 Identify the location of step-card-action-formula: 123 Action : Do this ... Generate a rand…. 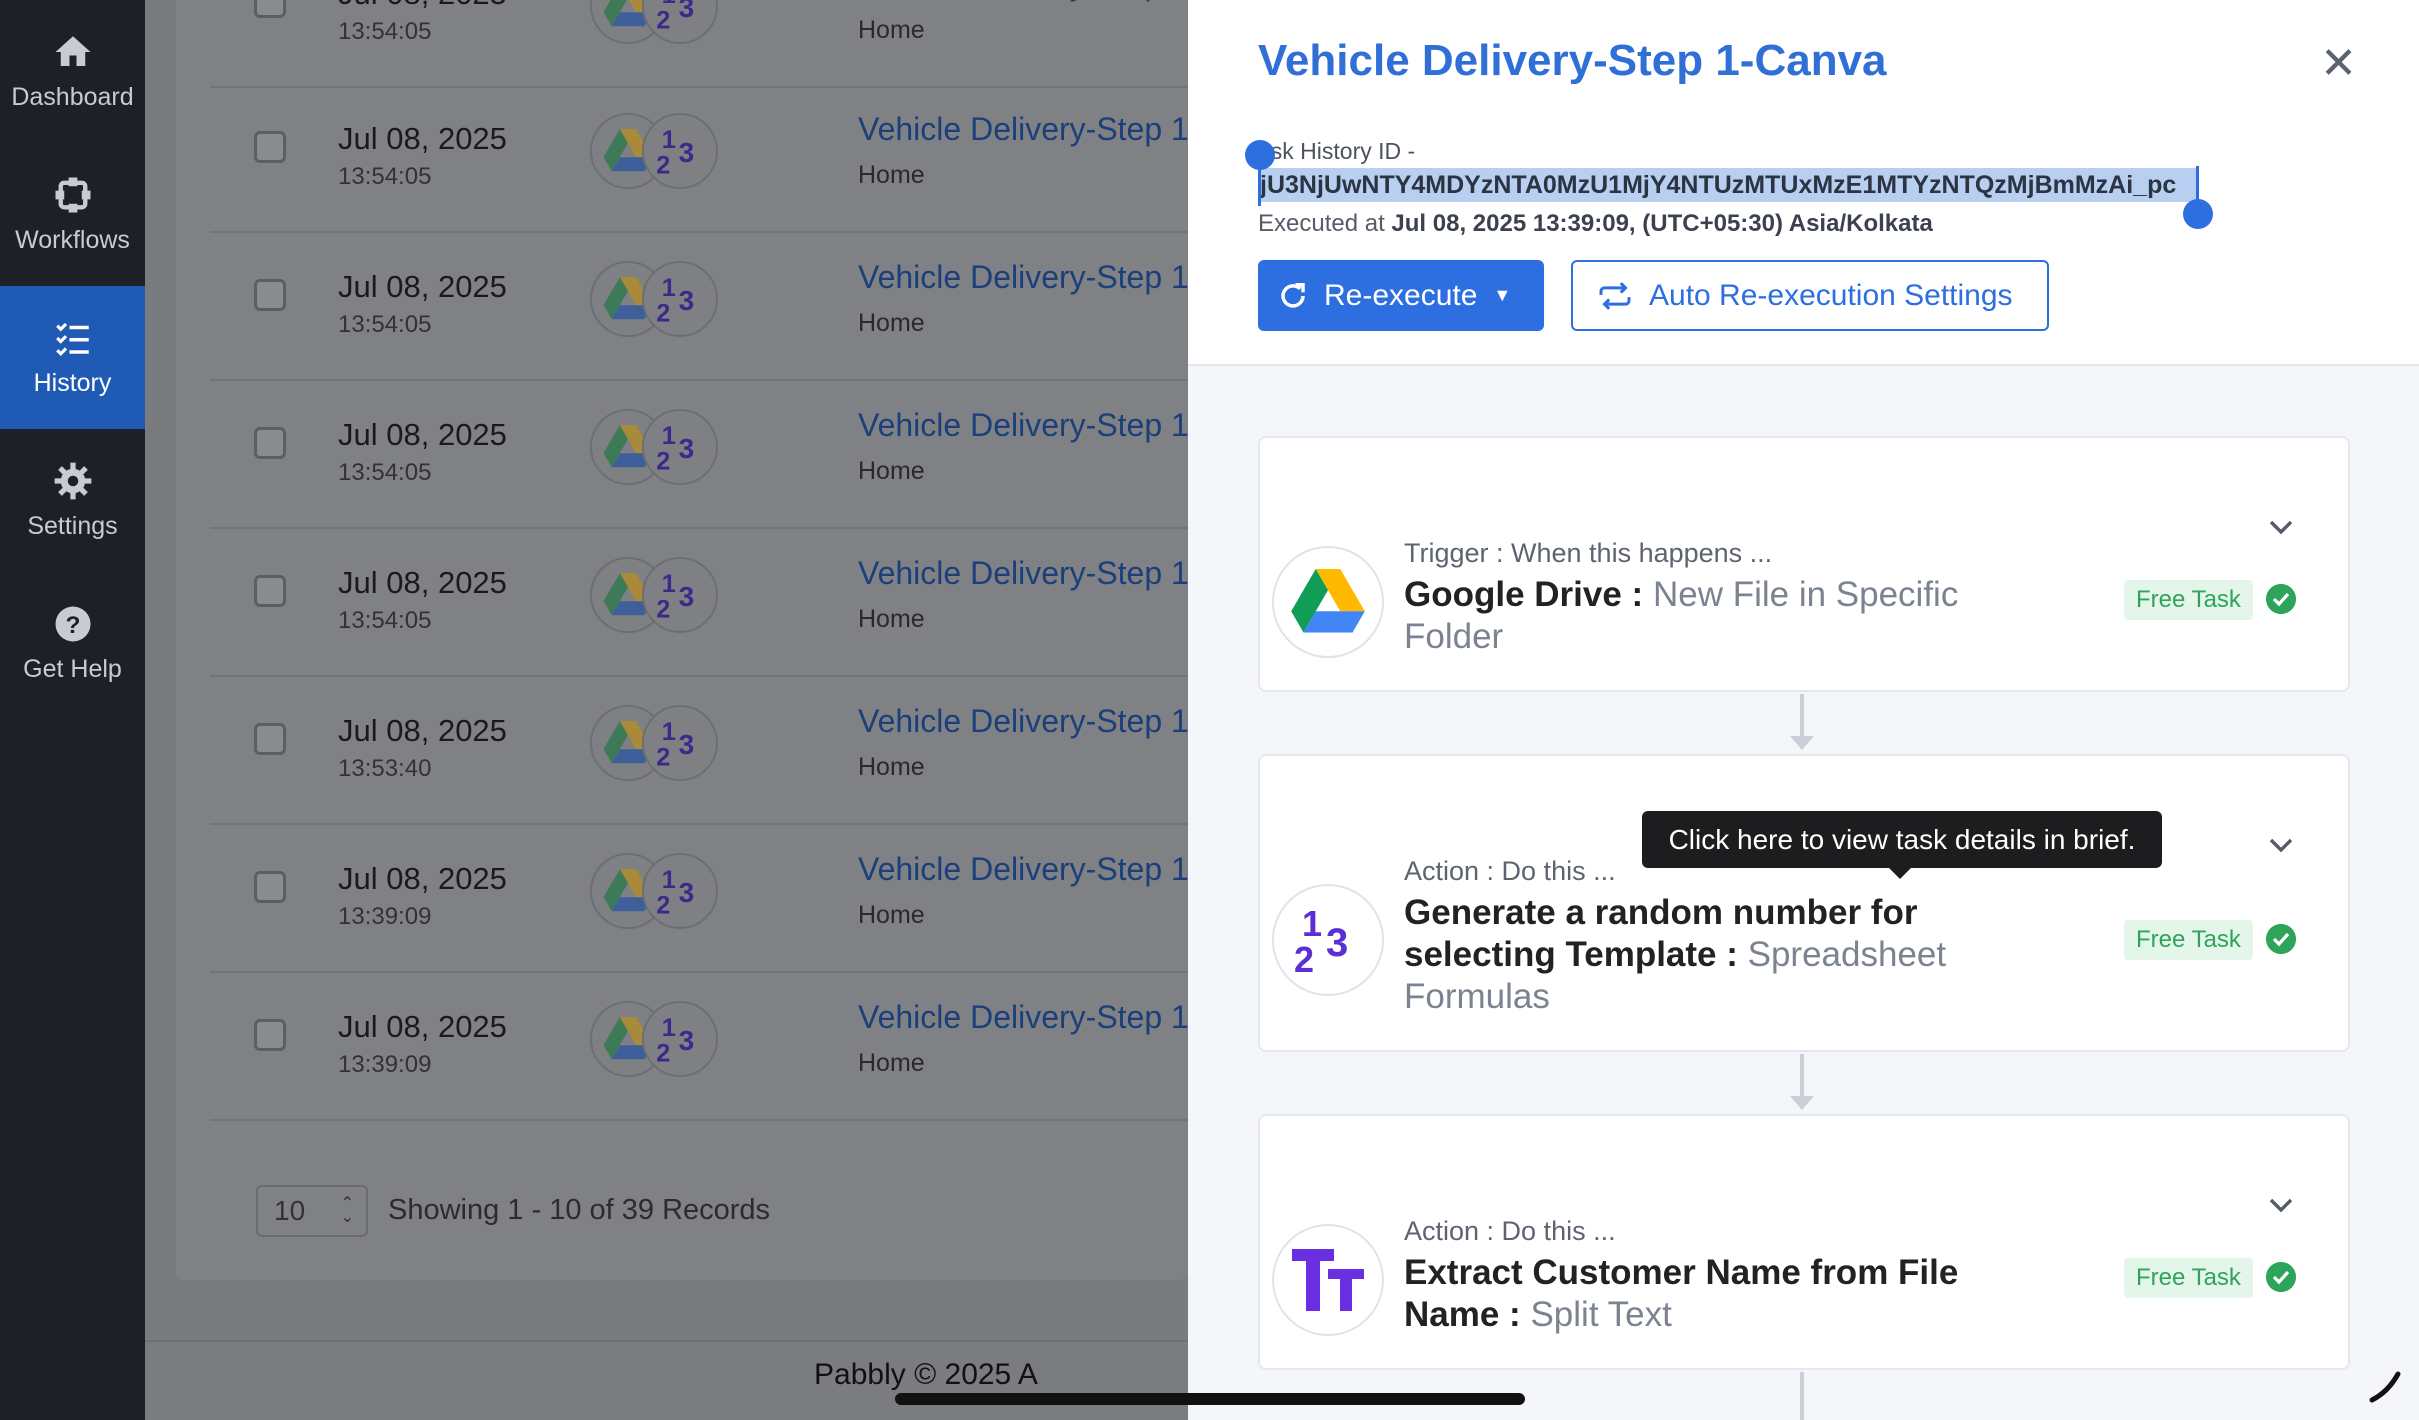
(1804, 903).